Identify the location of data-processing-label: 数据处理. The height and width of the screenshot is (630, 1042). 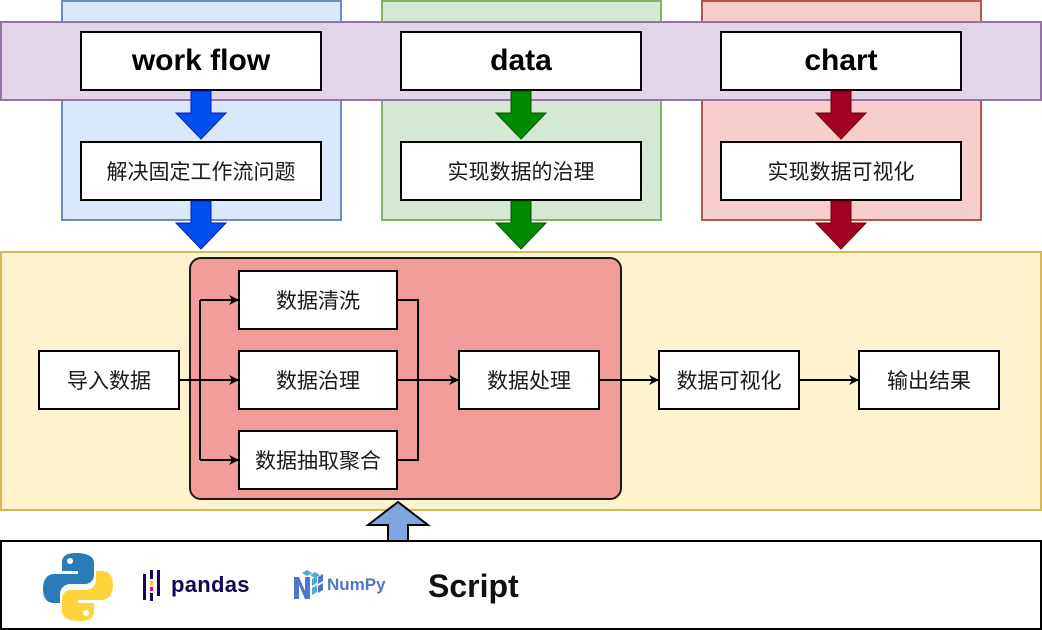
(529, 381).